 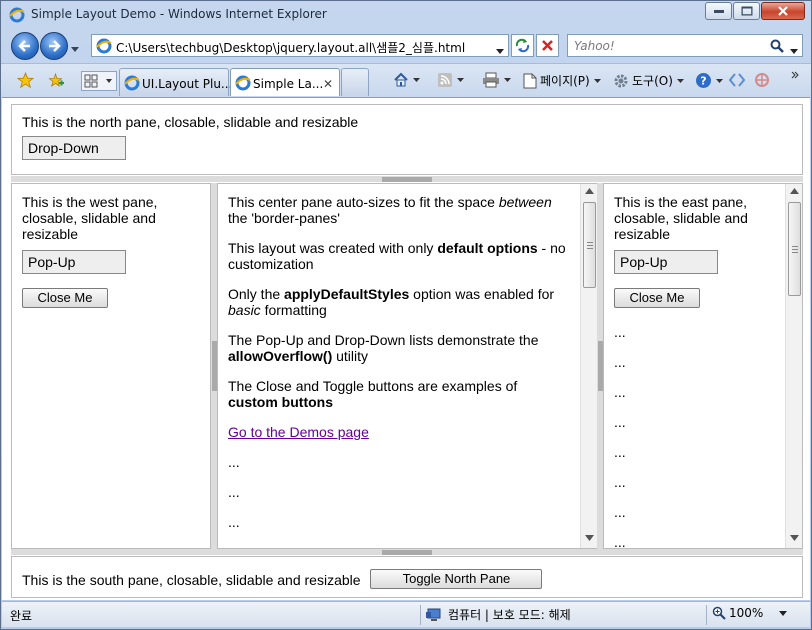 I want to click on close-tab-icon: ✕, so click(x=328, y=84).